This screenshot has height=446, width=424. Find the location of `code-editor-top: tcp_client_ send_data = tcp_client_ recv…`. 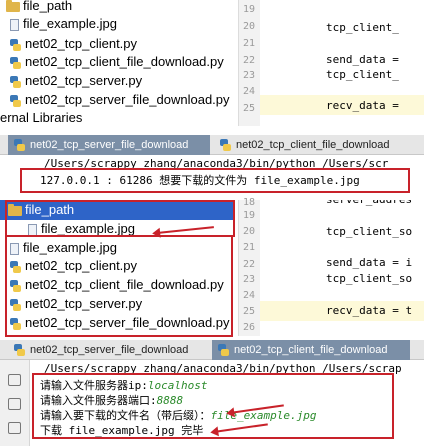

code-editor-top: tcp_client_ send_data = tcp_client_ recv… is located at coordinates (342, 63).